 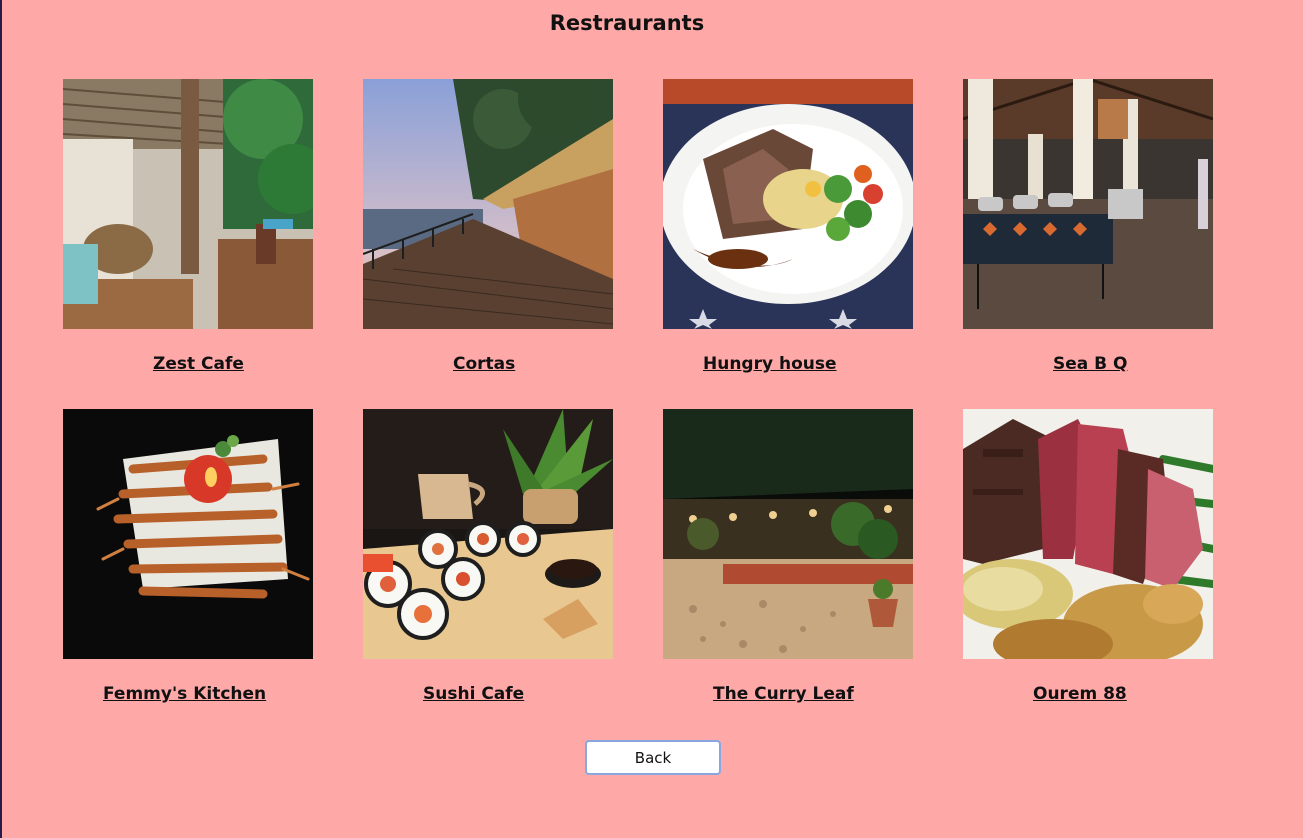 What do you see at coordinates (473, 694) in the screenshot?
I see `restaurant-link-sushi-cafe: Sushi Cafe` at bounding box center [473, 694].